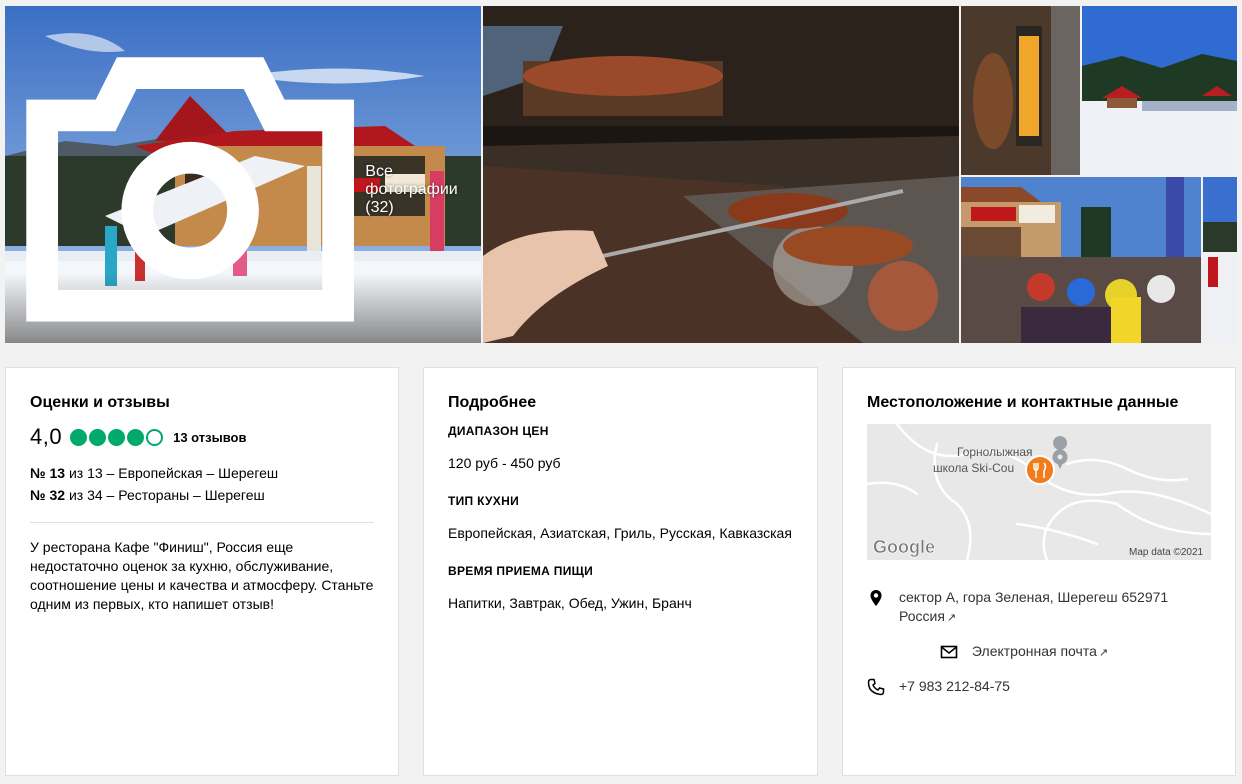  I want to click on ranking-number: № 13, so click(48, 473).